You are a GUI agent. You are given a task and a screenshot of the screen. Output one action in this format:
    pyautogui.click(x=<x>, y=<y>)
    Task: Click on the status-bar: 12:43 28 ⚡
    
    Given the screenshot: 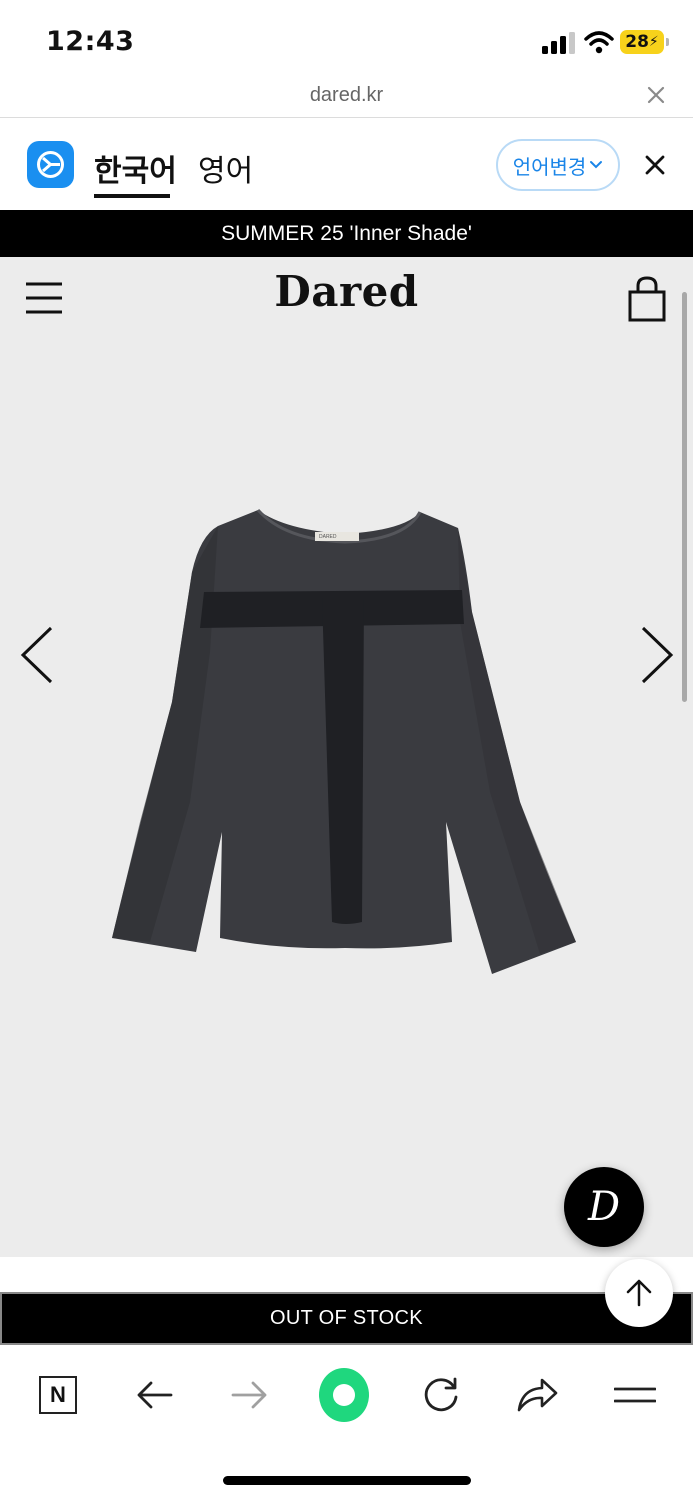 What is the action you would take?
    pyautogui.click(x=346, y=38)
    